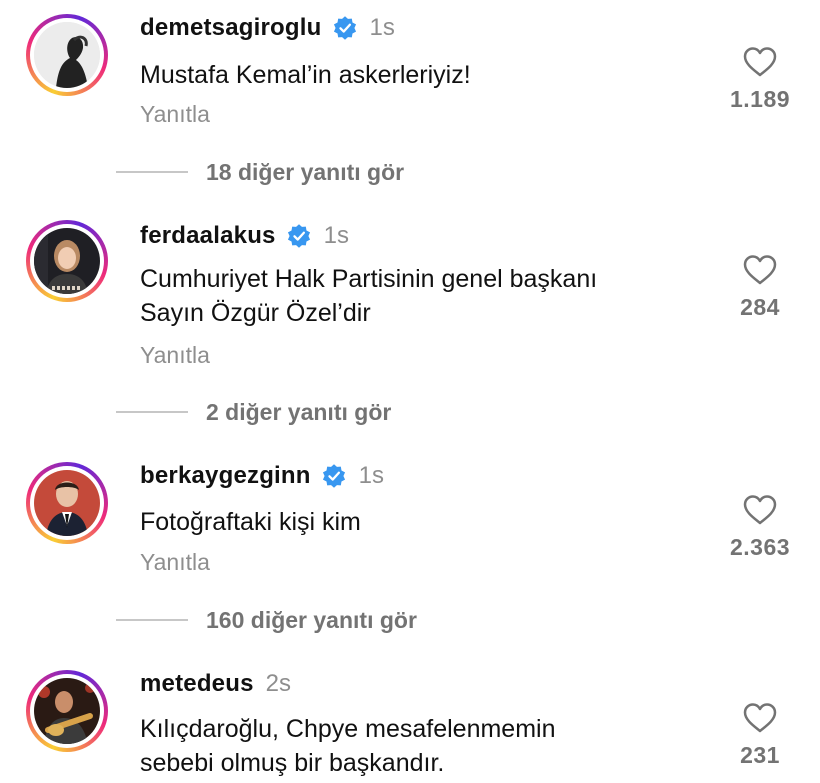 The height and width of the screenshot is (783, 820). What do you see at coordinates (197, 684) in the screenshot?
I see `username: metedeus` at bounding box center [197, 684].